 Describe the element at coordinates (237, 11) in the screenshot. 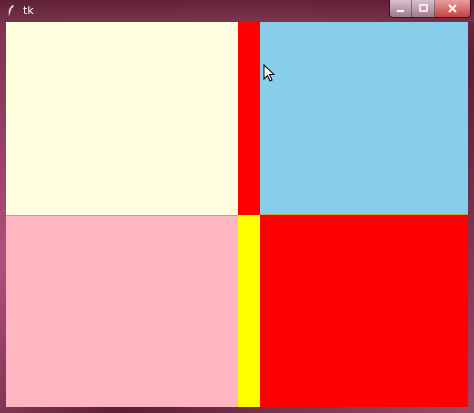

I see `title-bar: tk` at that location.